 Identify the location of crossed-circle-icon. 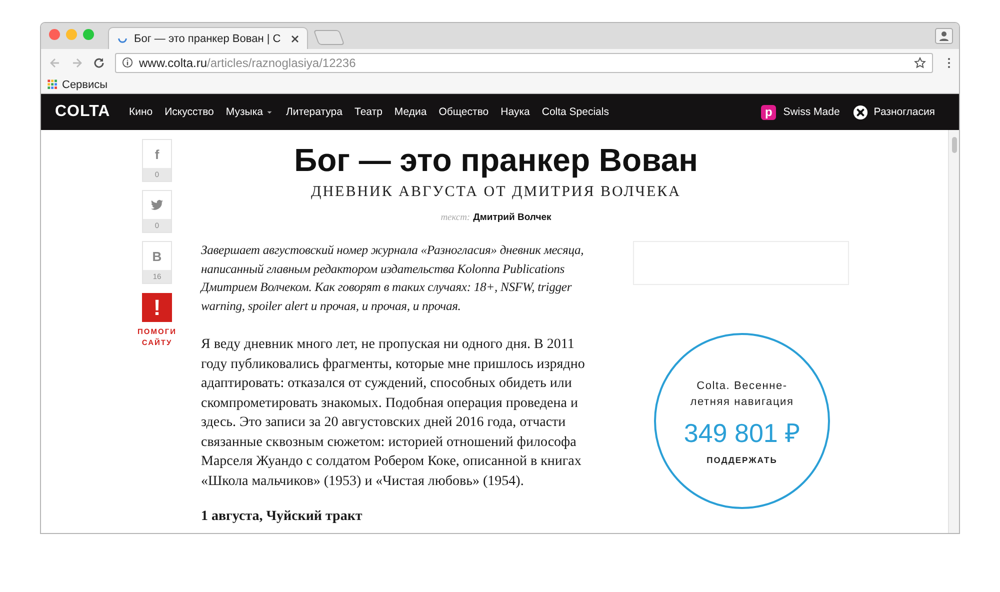
(860, 112).